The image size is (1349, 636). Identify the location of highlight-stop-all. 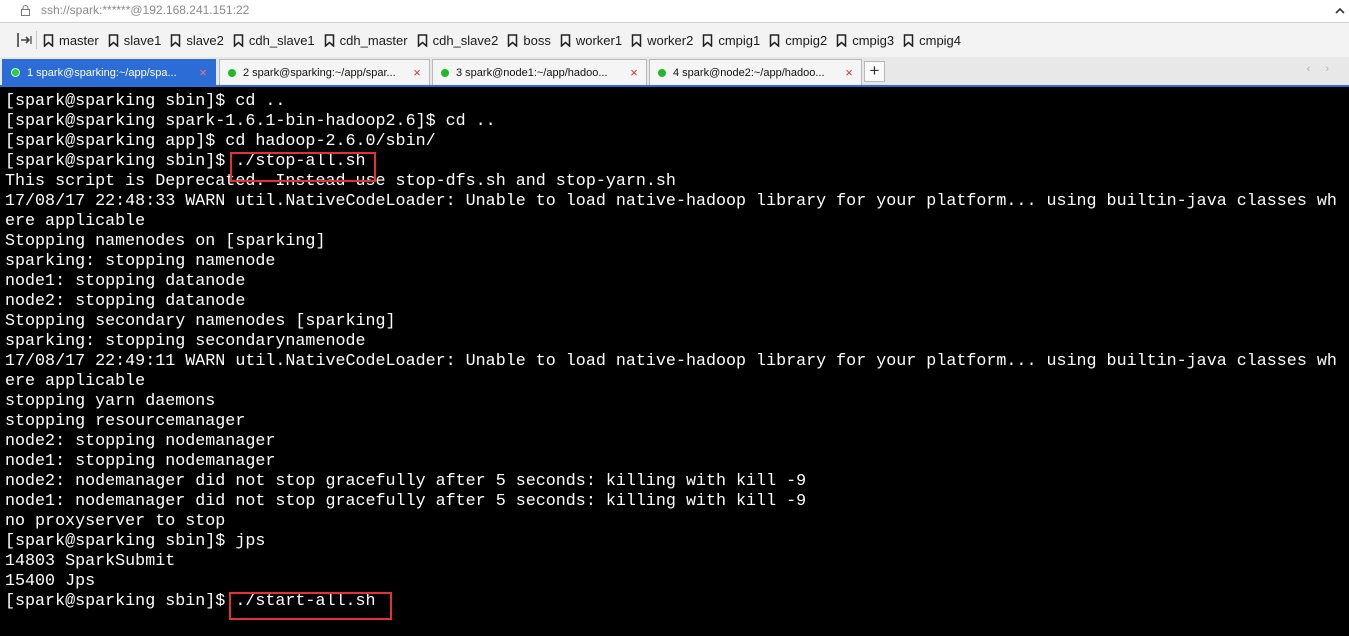
(303, 167).